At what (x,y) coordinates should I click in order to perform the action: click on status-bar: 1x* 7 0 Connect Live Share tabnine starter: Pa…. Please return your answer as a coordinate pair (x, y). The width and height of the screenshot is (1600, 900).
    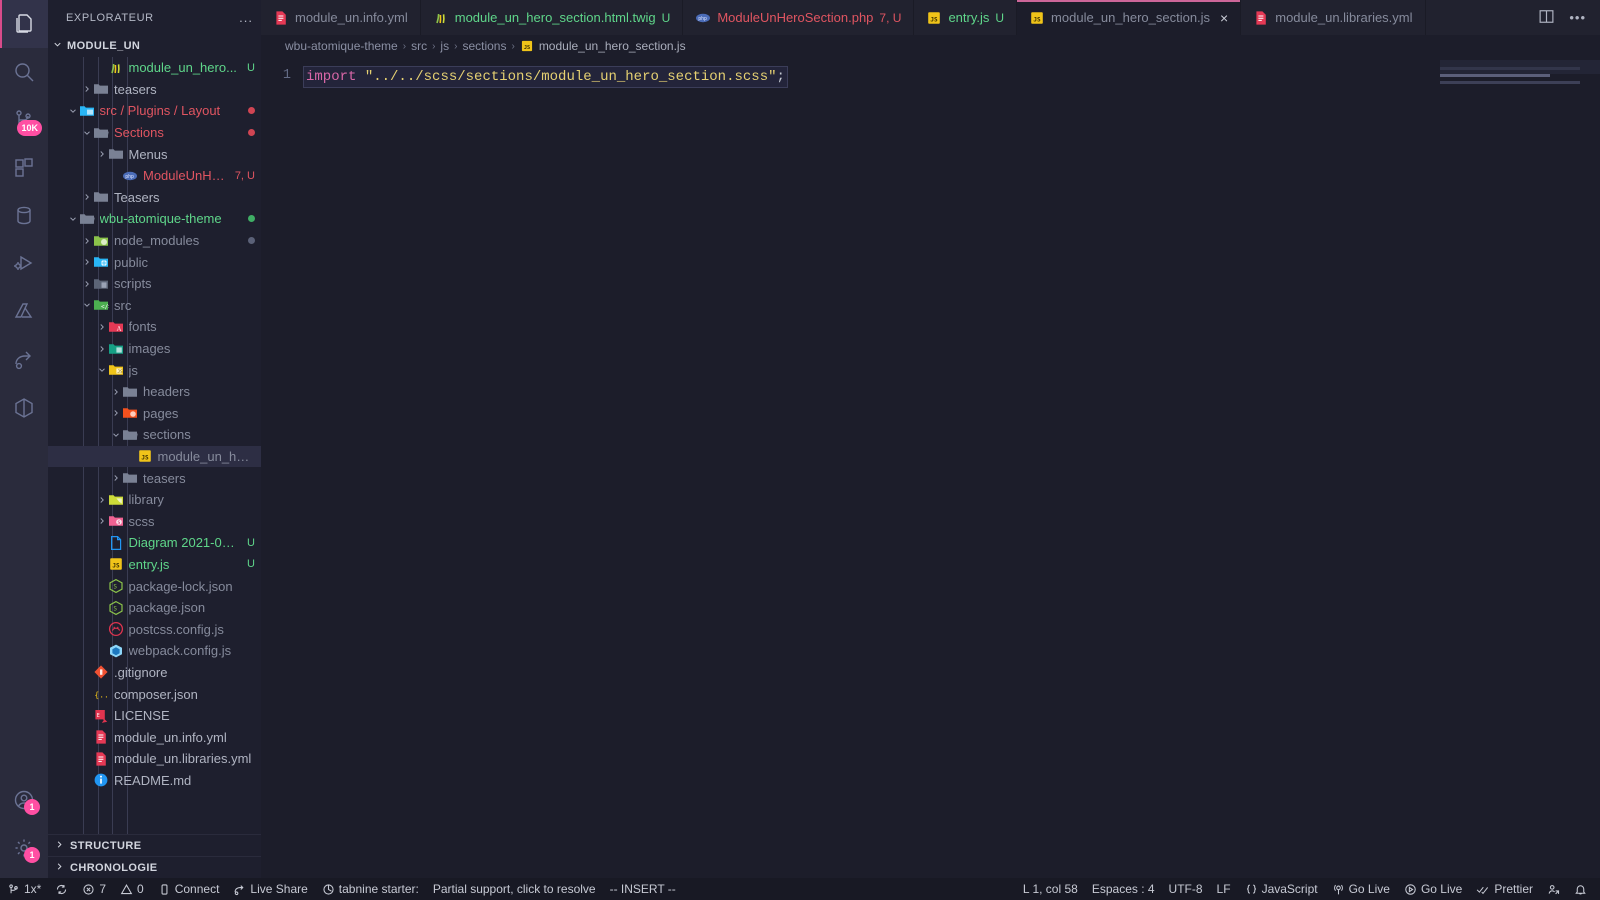
    Looking at the image, I should click on (800, 889).